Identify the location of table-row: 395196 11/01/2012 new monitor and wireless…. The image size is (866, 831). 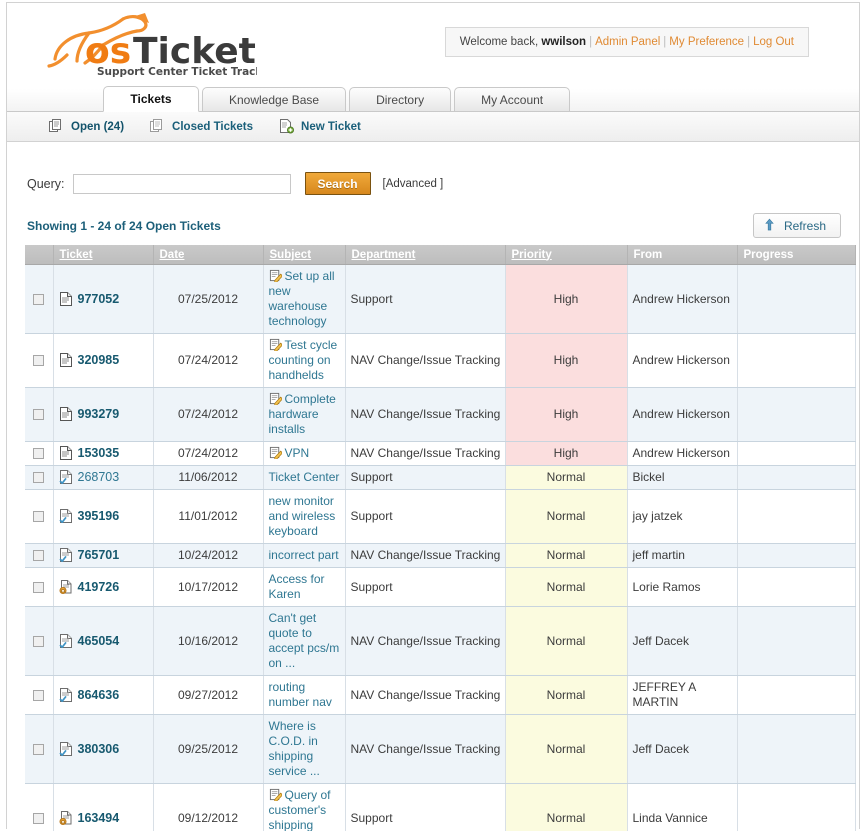
(440, 516).